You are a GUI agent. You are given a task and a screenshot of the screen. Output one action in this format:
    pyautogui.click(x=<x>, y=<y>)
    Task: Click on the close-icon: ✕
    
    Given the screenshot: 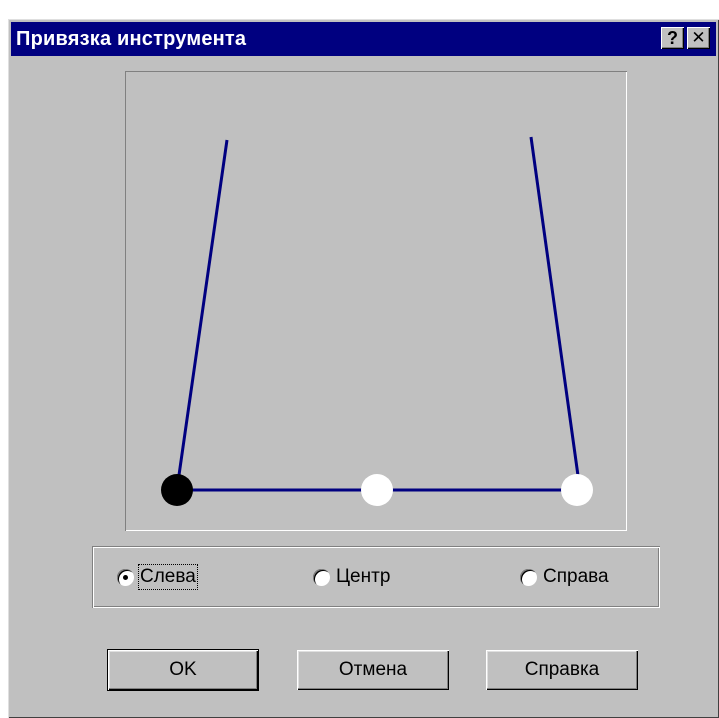 What is the action you would take?
    pyautogui.click(x=698, y=38)
    